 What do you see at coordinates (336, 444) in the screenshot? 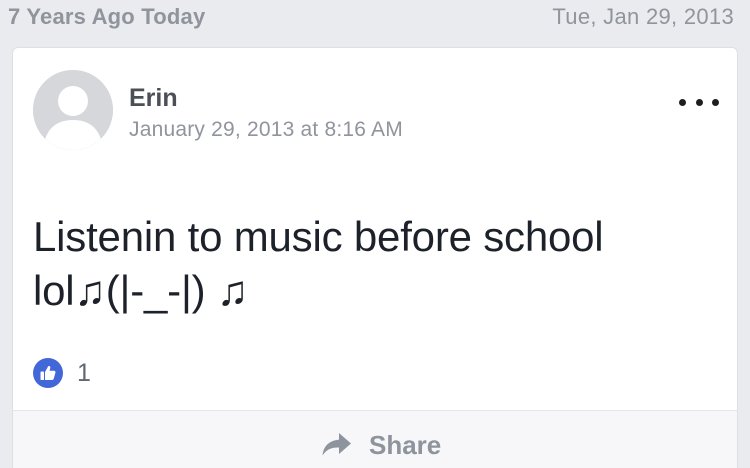
I see `share-arrow-icon` at bounding box center [336, 444].